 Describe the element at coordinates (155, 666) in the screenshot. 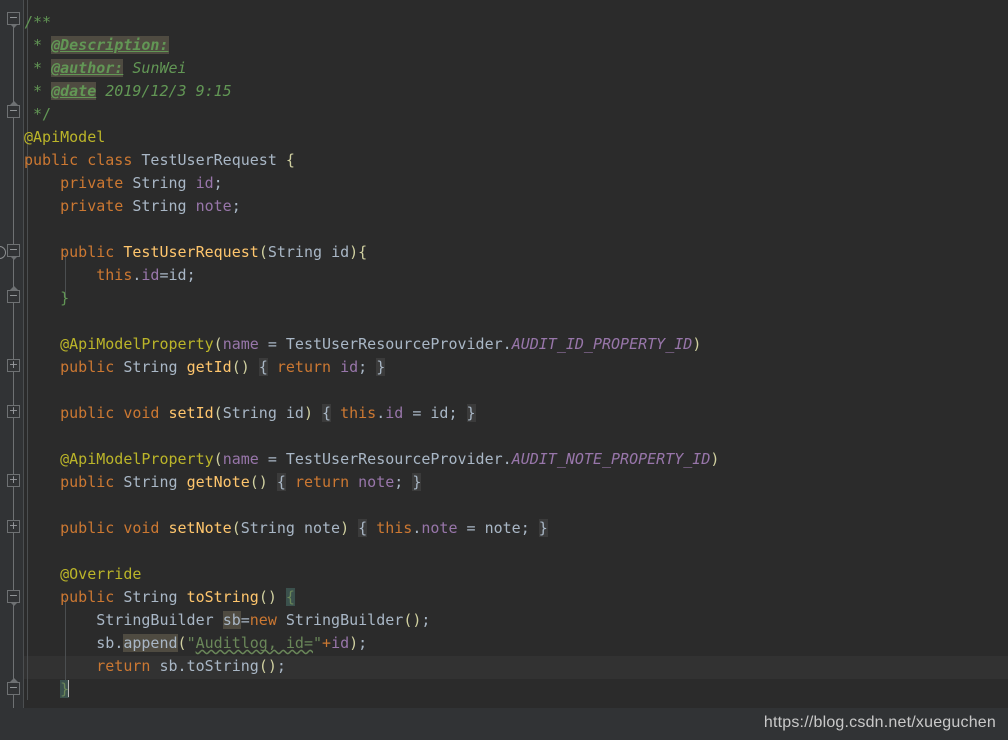

I see `code-line: return sb.toString();` at that location.